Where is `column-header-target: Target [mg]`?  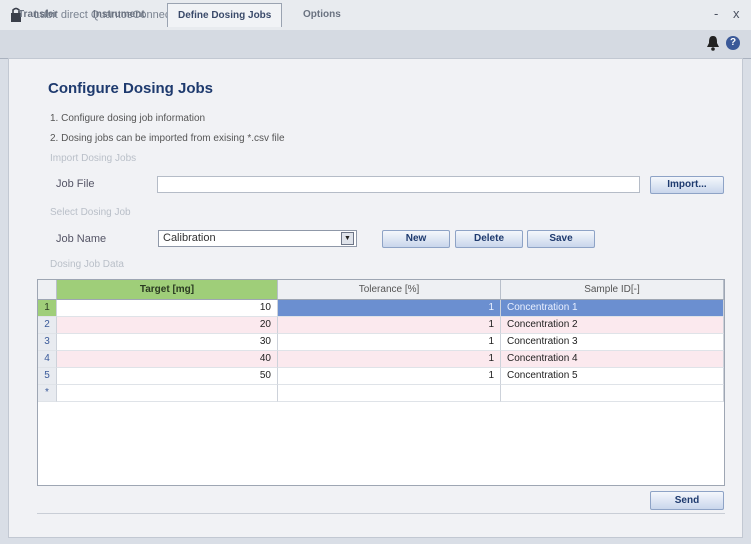 column-header-target: Target [mg] is located at coordinates (167, 290).